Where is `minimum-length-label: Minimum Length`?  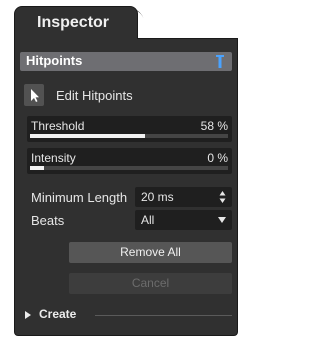 minimum-length-label: Minimum Length is located at coordinates (79, 197).